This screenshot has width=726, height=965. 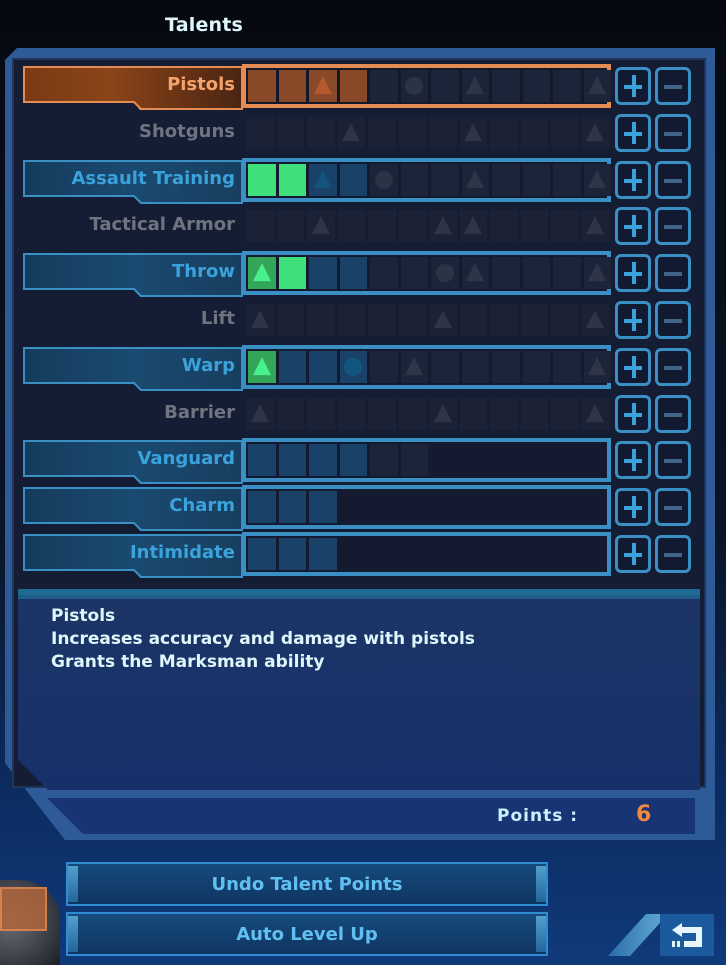 I want to click on auto-label: Auto Level Up, so click(x=307, y=934).